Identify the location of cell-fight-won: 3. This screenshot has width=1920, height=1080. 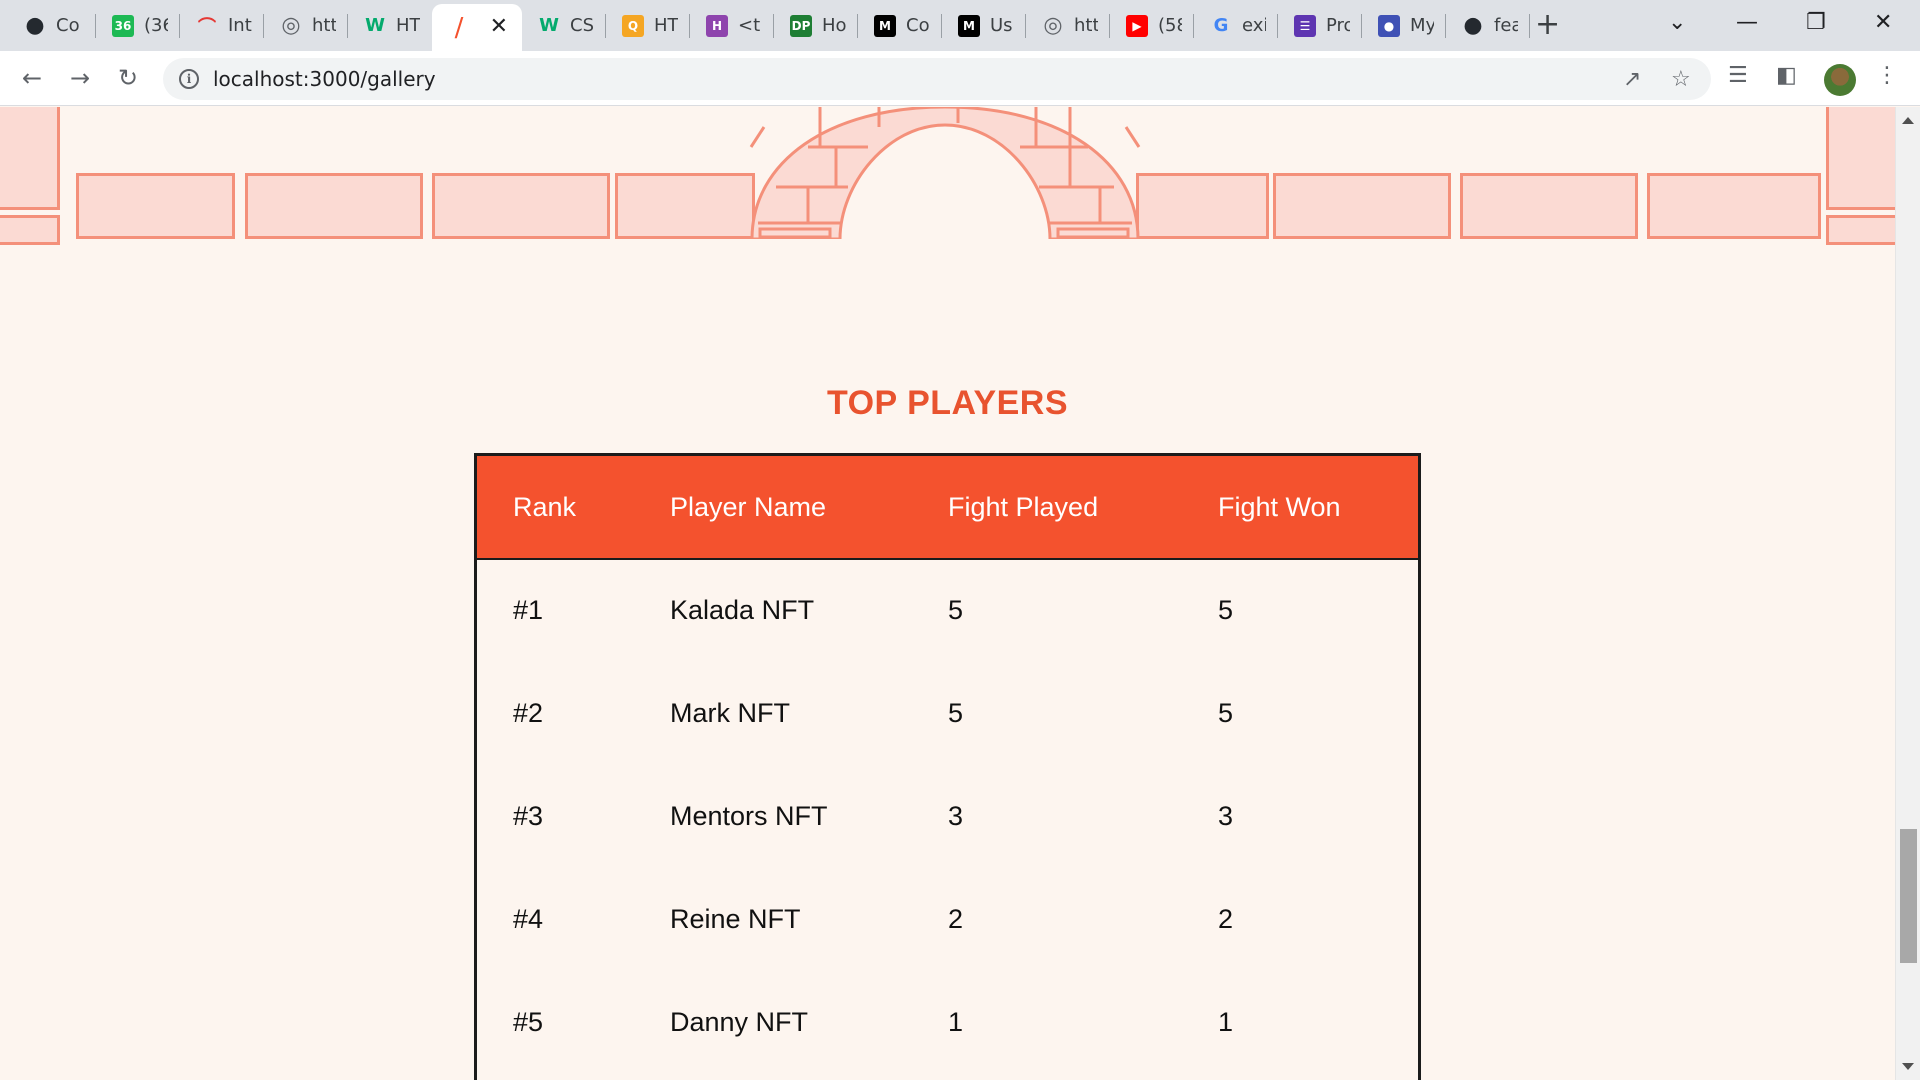
(1226, 816).